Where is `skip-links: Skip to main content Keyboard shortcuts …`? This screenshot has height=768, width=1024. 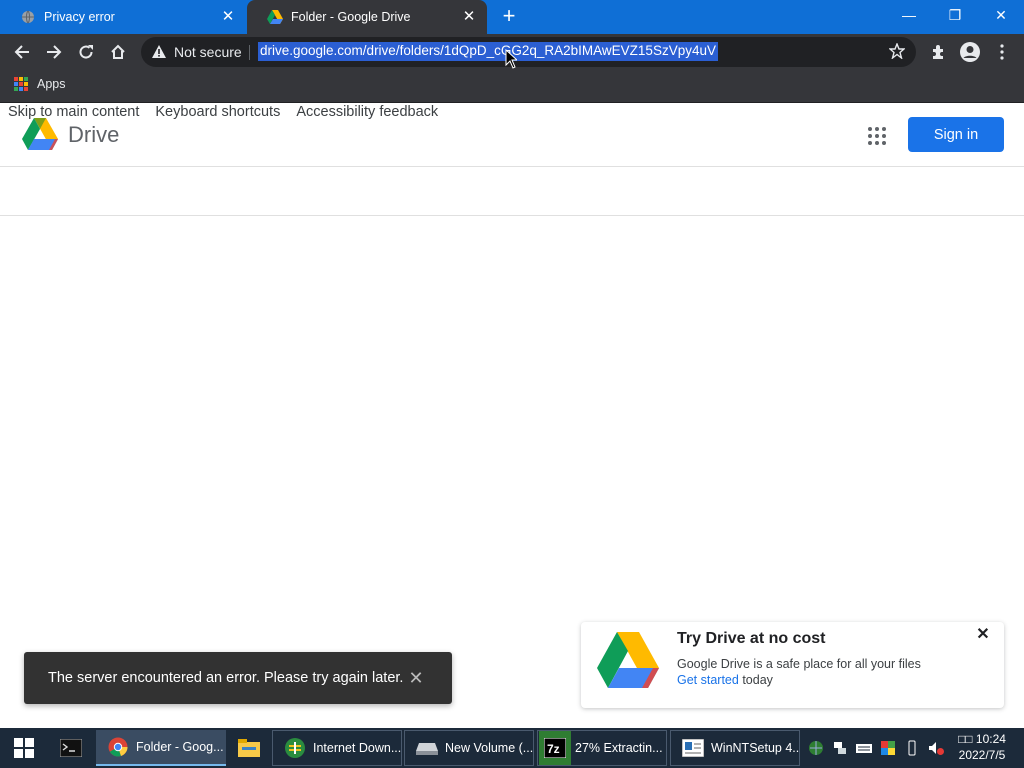
skip-links: Skip to main content Keyboard shortcuts … is located at coordinates (223, 112).